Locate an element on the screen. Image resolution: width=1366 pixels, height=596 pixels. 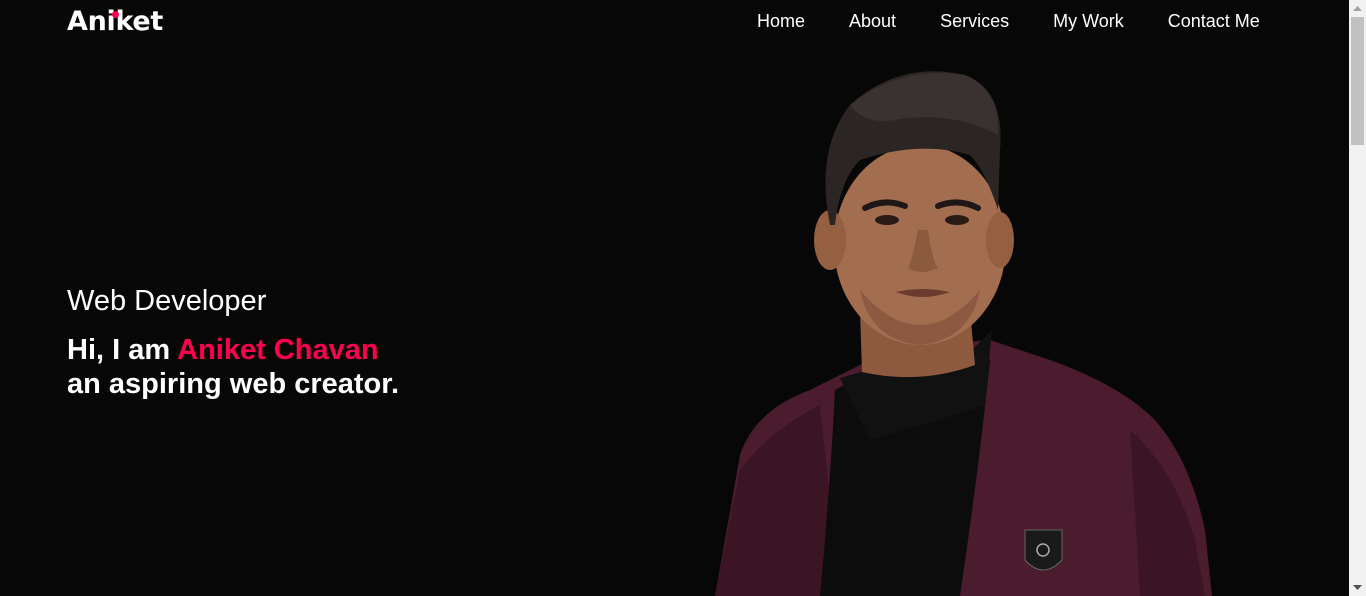
scroll-up-icon is located at coordinates (1357, 8).